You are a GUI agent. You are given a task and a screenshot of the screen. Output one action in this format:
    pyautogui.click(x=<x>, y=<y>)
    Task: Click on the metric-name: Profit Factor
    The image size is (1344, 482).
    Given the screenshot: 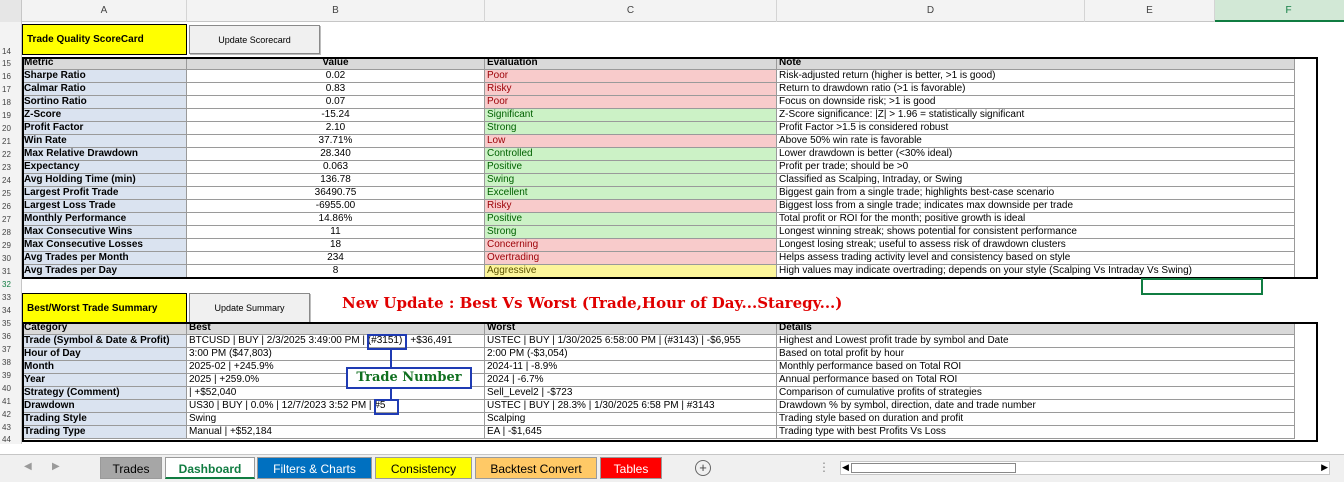 What is the action you would take?
    pyautogui.click(x=104, y=128)
    